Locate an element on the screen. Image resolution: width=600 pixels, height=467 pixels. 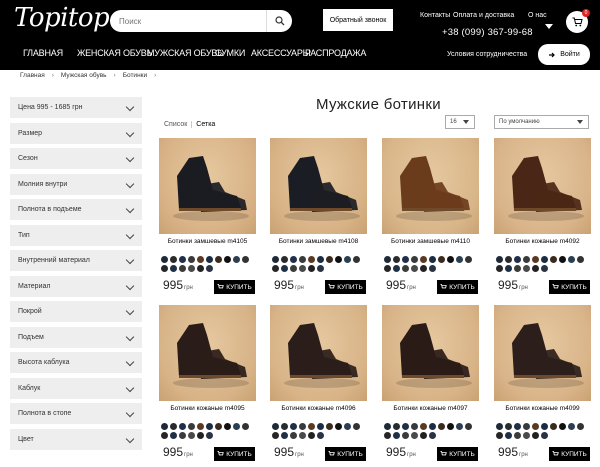
link-payment-delivery: Оплата и доставка is located at coordinates (483, 15).